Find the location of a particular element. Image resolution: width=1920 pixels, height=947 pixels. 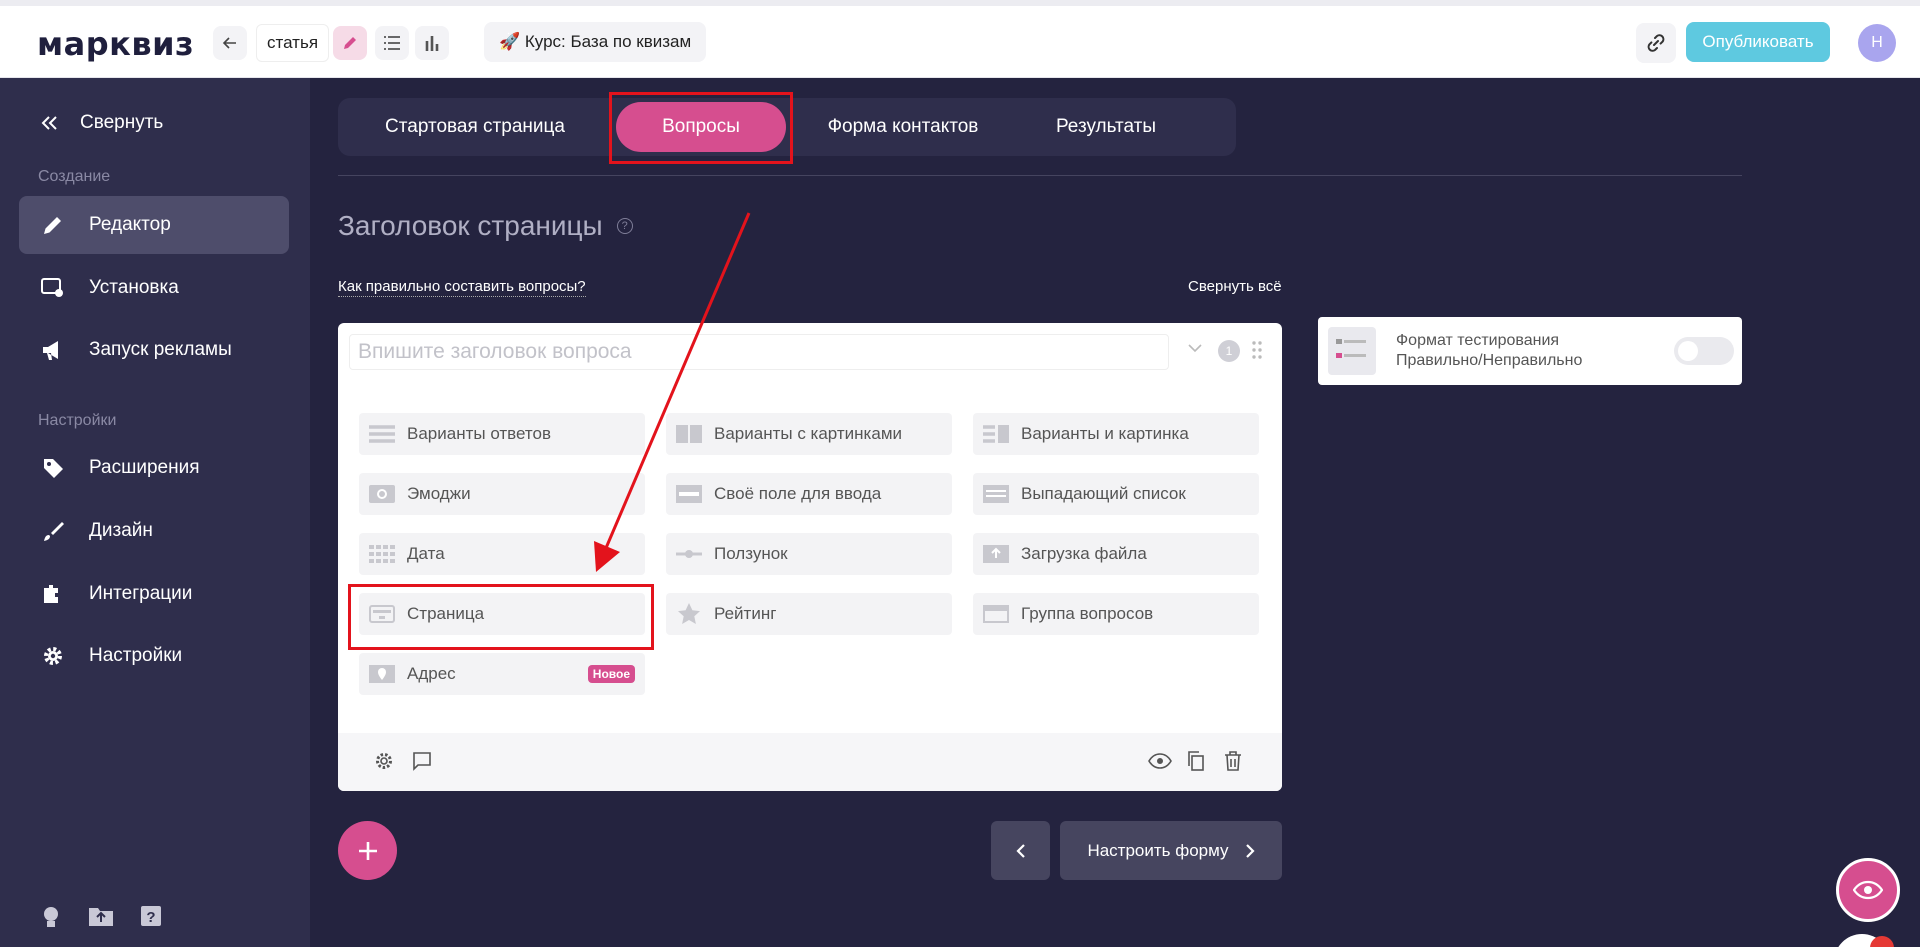

question-type-rating: Рейтинг is located at coordinates (809, 614).